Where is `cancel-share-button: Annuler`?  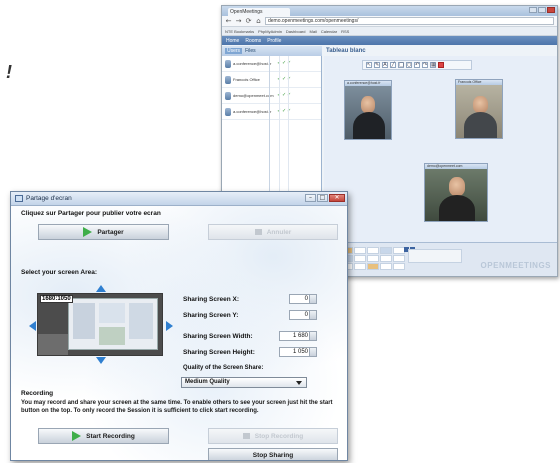 cancel-share-button: Annuler is located at coordinates (273, 232).